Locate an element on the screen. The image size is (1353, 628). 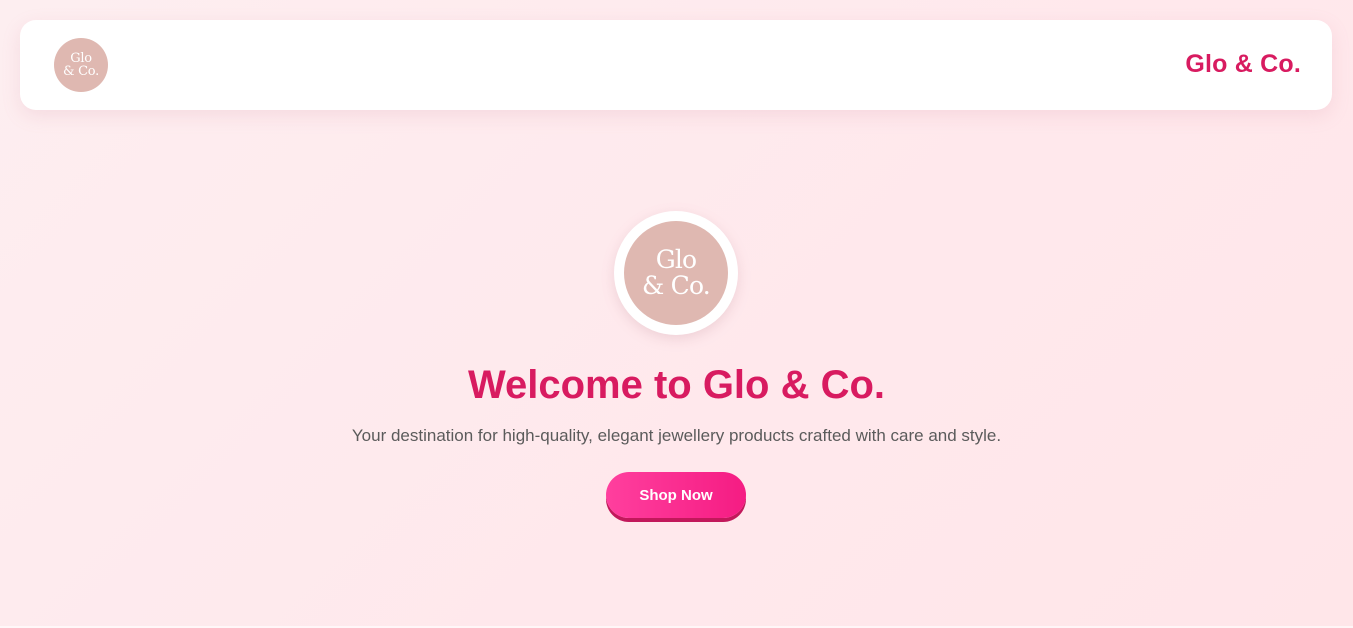
hero-logo-frame: Glo & Co. is located at coordinates (676, 273).